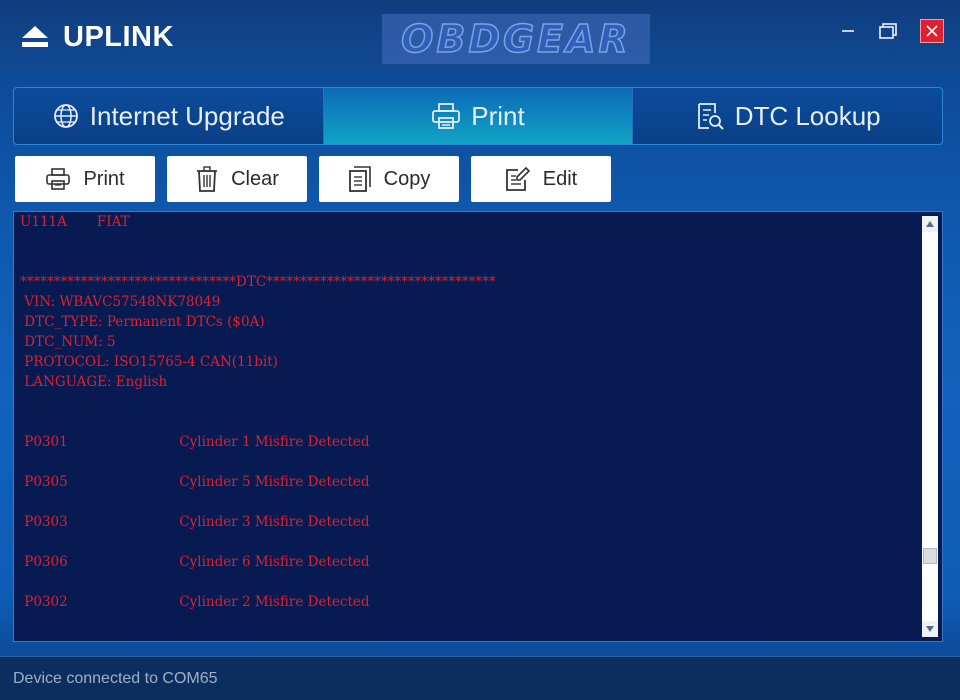 The height and width of the screenshot is (700, 960). I want to click on console-line: P0306 Cylinder 6 Misfire Detected, so click(195, 562).